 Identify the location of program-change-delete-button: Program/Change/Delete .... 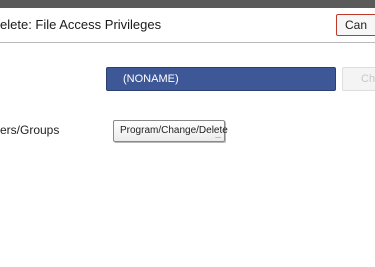
(170, 131).